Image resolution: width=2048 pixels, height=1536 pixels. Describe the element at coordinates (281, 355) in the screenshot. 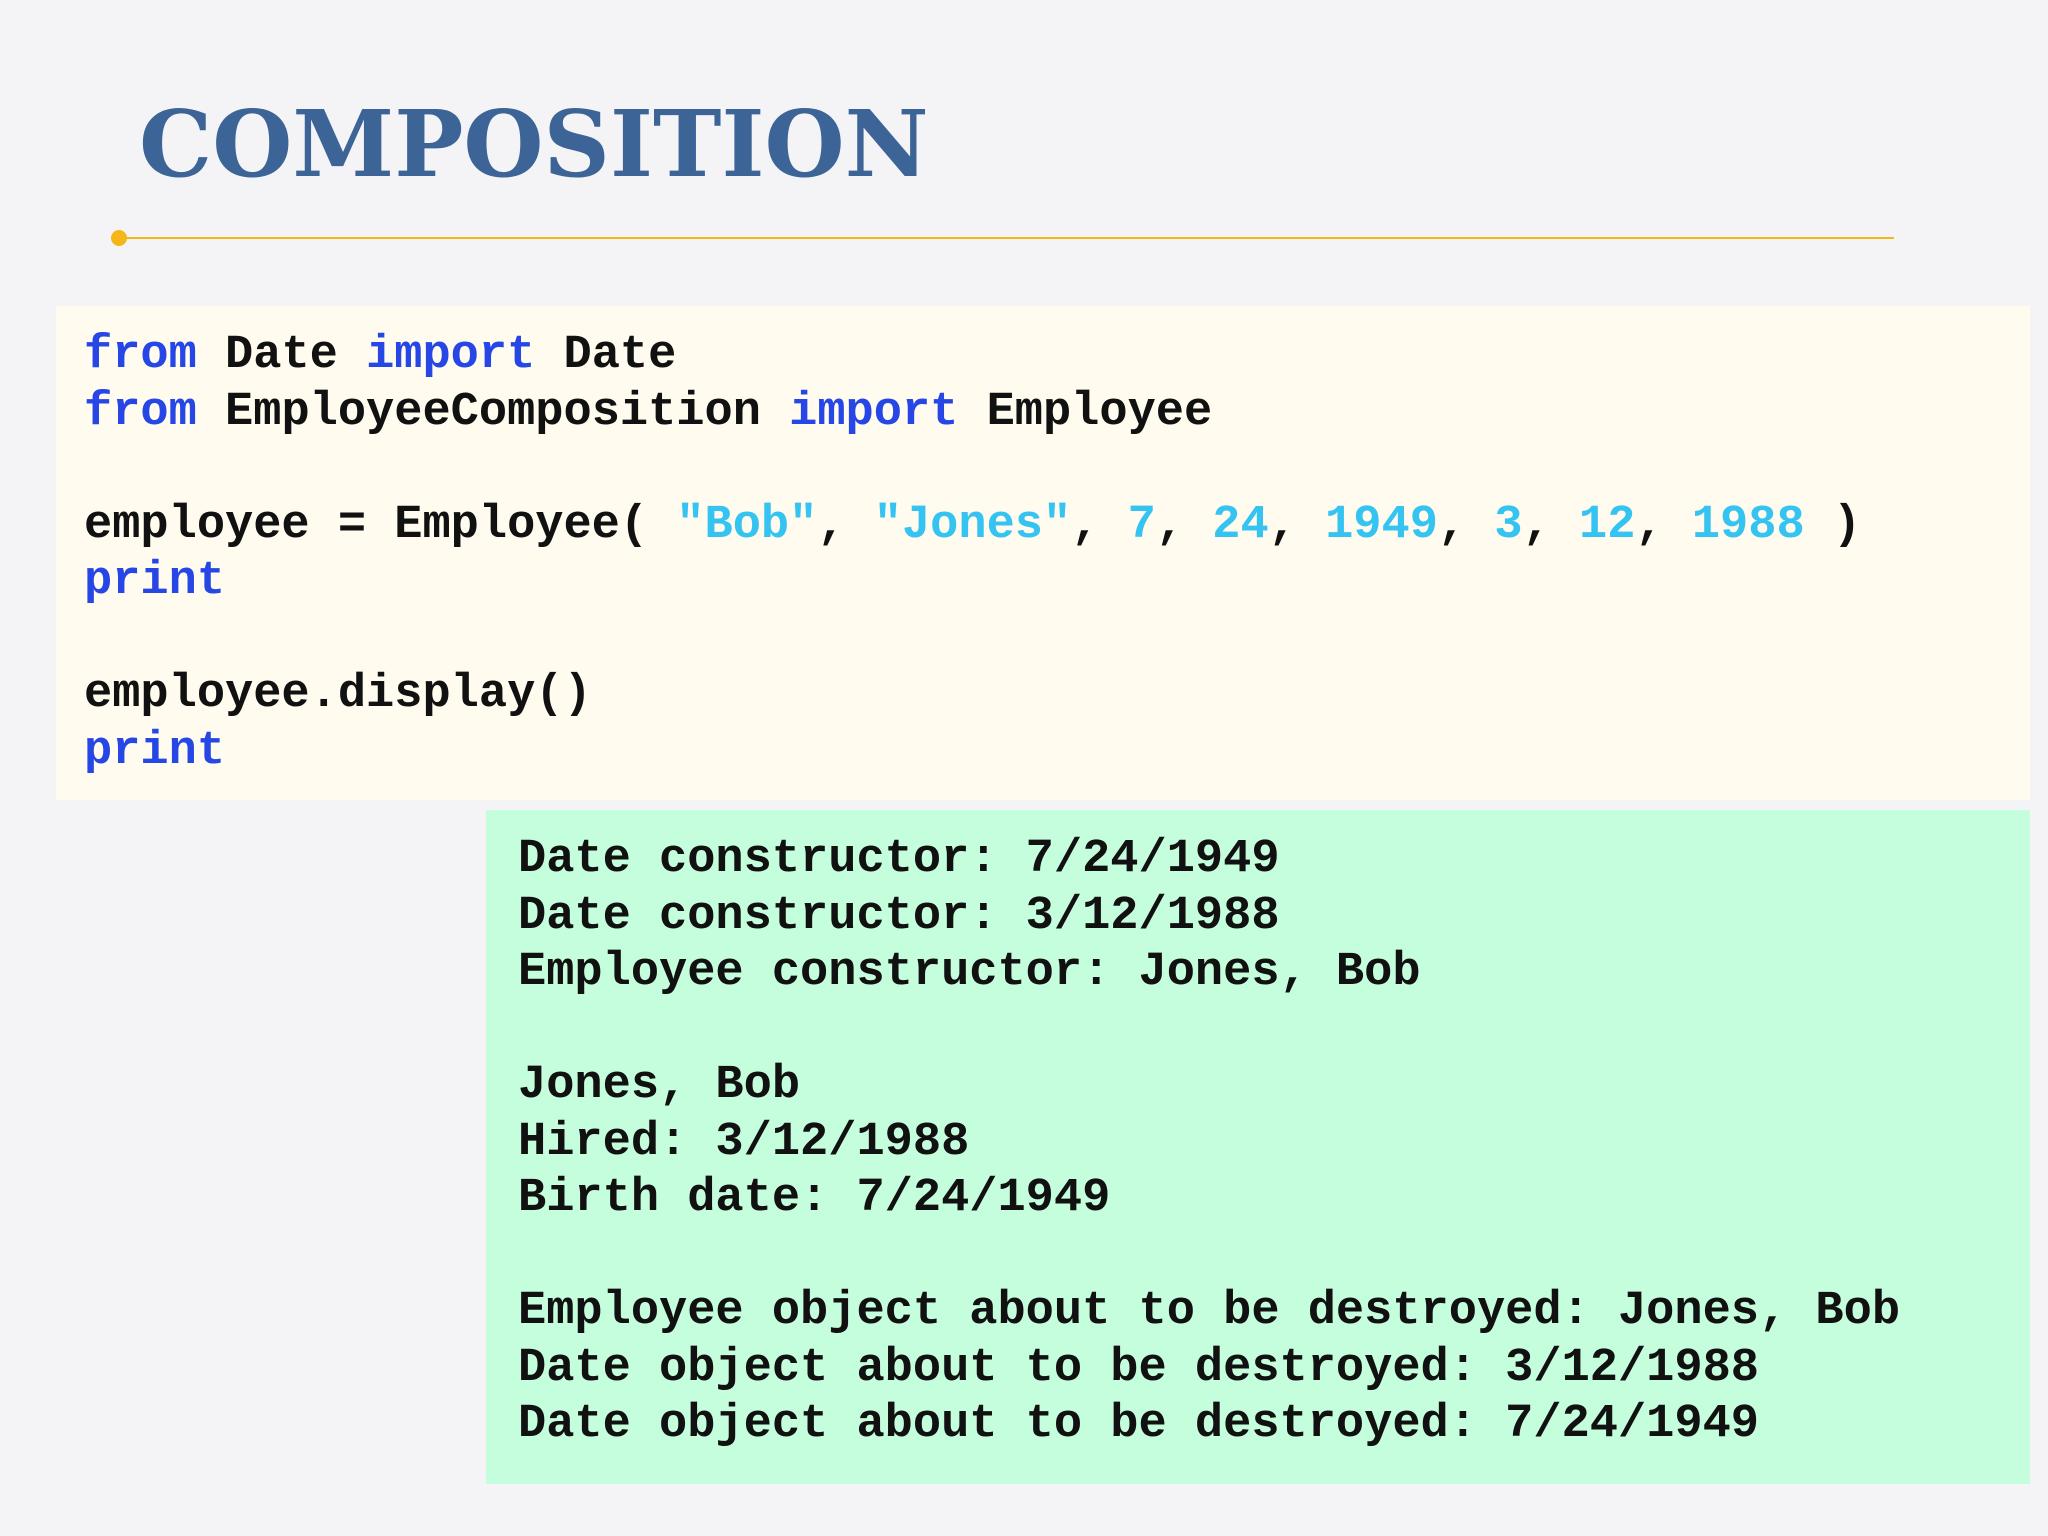

I see `module-name: Date` at that location.